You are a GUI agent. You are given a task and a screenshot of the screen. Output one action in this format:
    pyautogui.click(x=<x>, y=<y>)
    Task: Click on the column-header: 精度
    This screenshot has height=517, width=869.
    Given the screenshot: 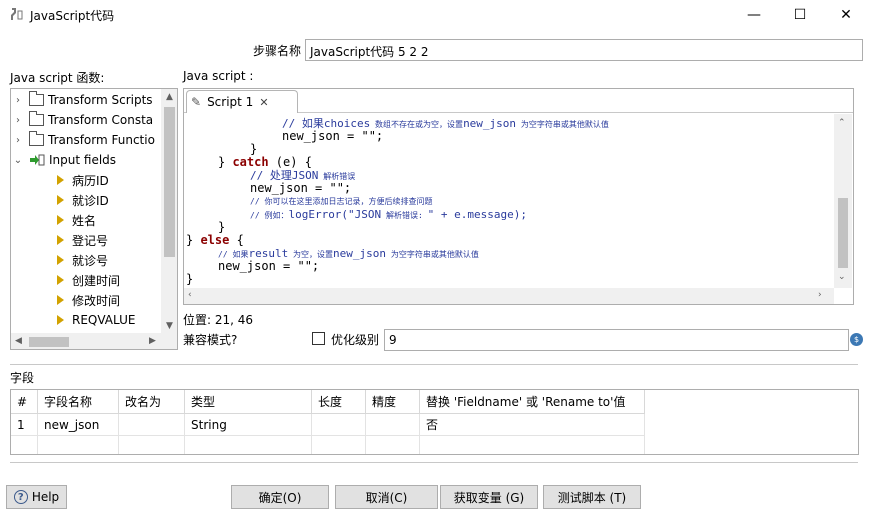 What is the action you would take?
    pyautogui.click(x=393, y=402)
    